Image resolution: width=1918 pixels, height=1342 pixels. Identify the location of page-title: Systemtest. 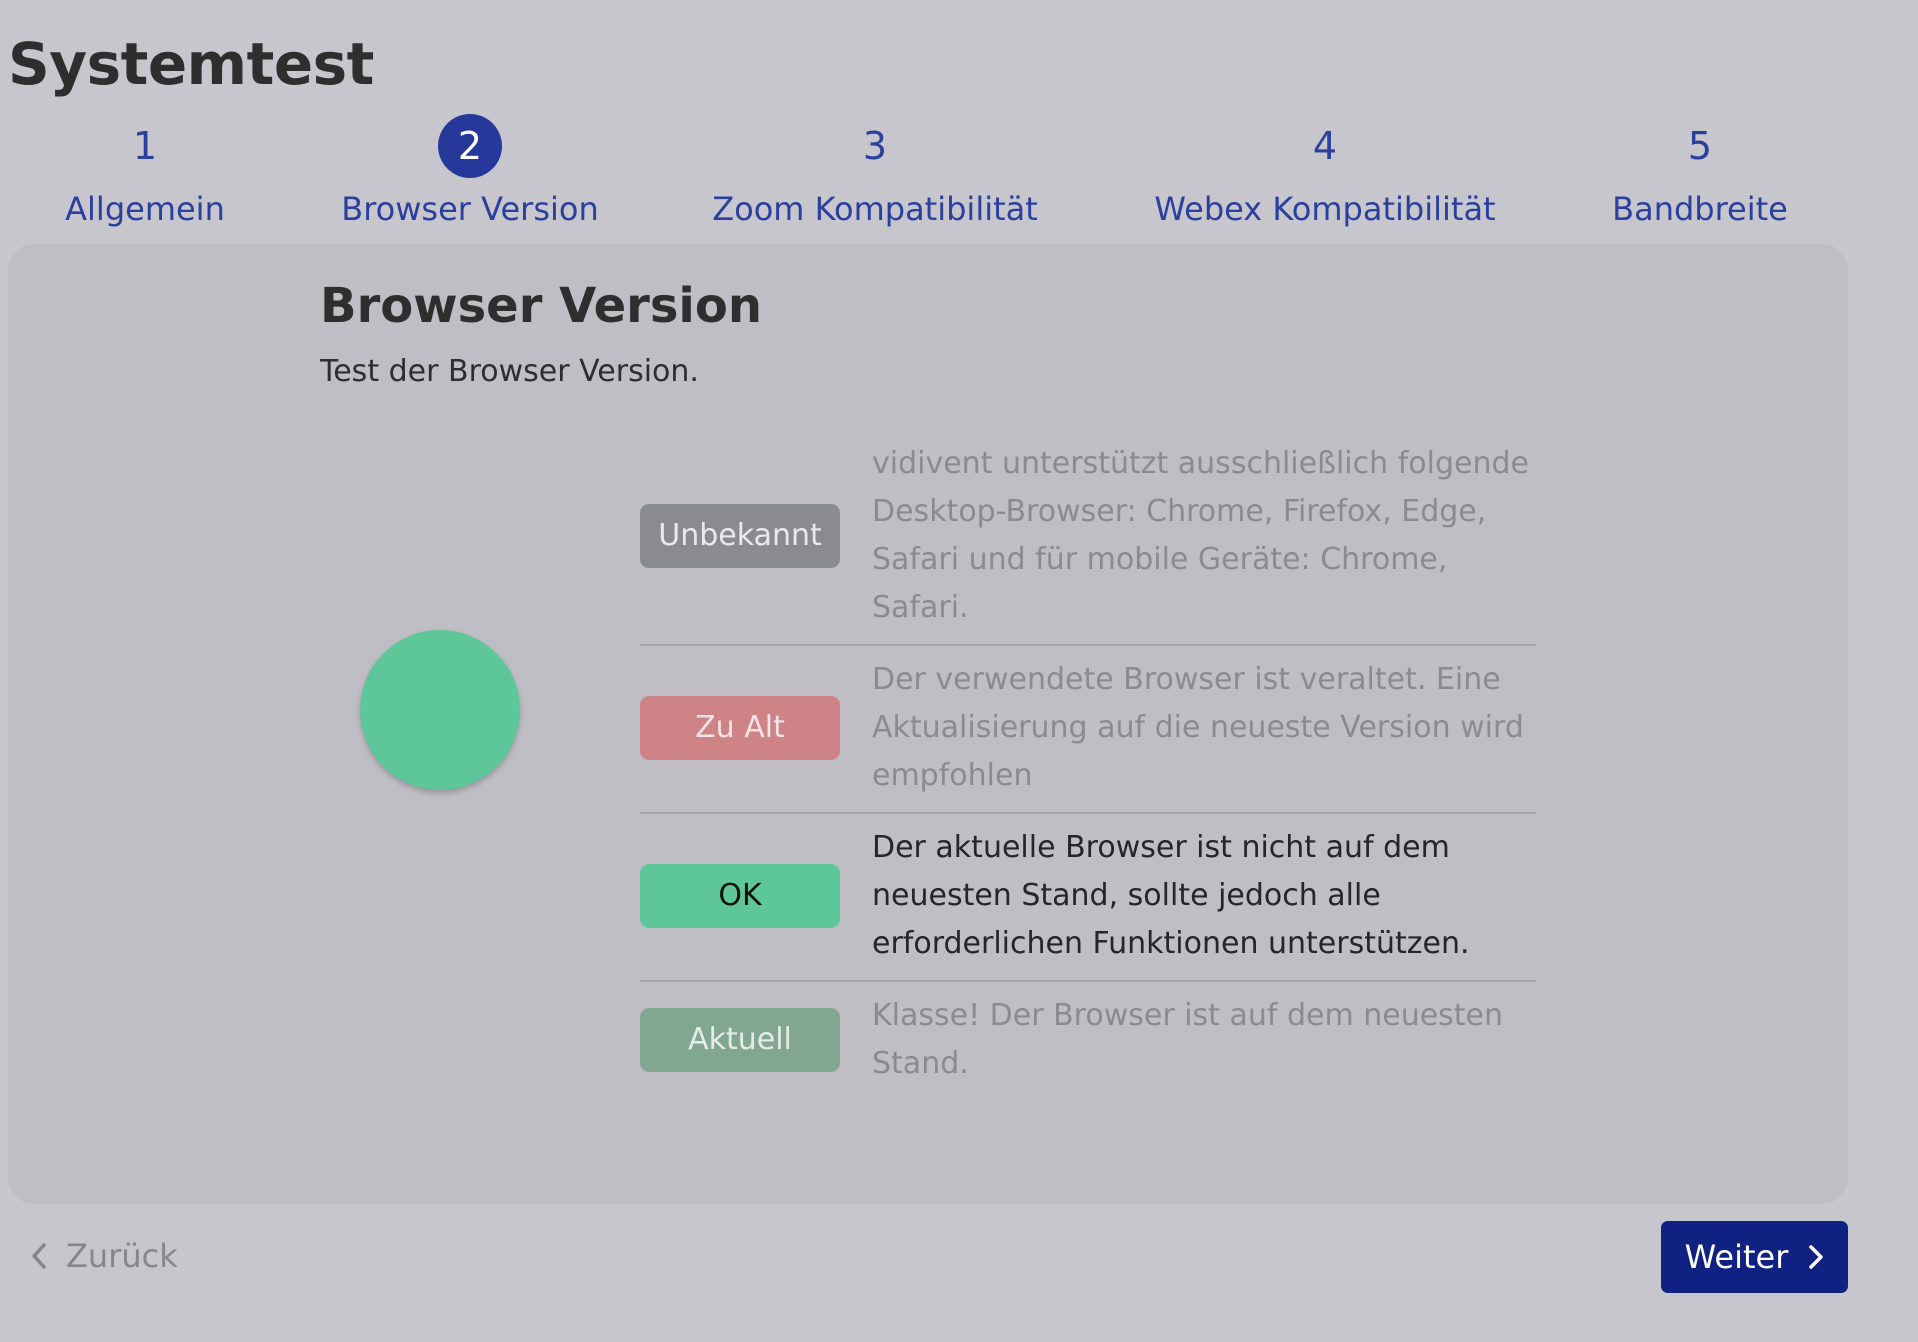
(191, 64).